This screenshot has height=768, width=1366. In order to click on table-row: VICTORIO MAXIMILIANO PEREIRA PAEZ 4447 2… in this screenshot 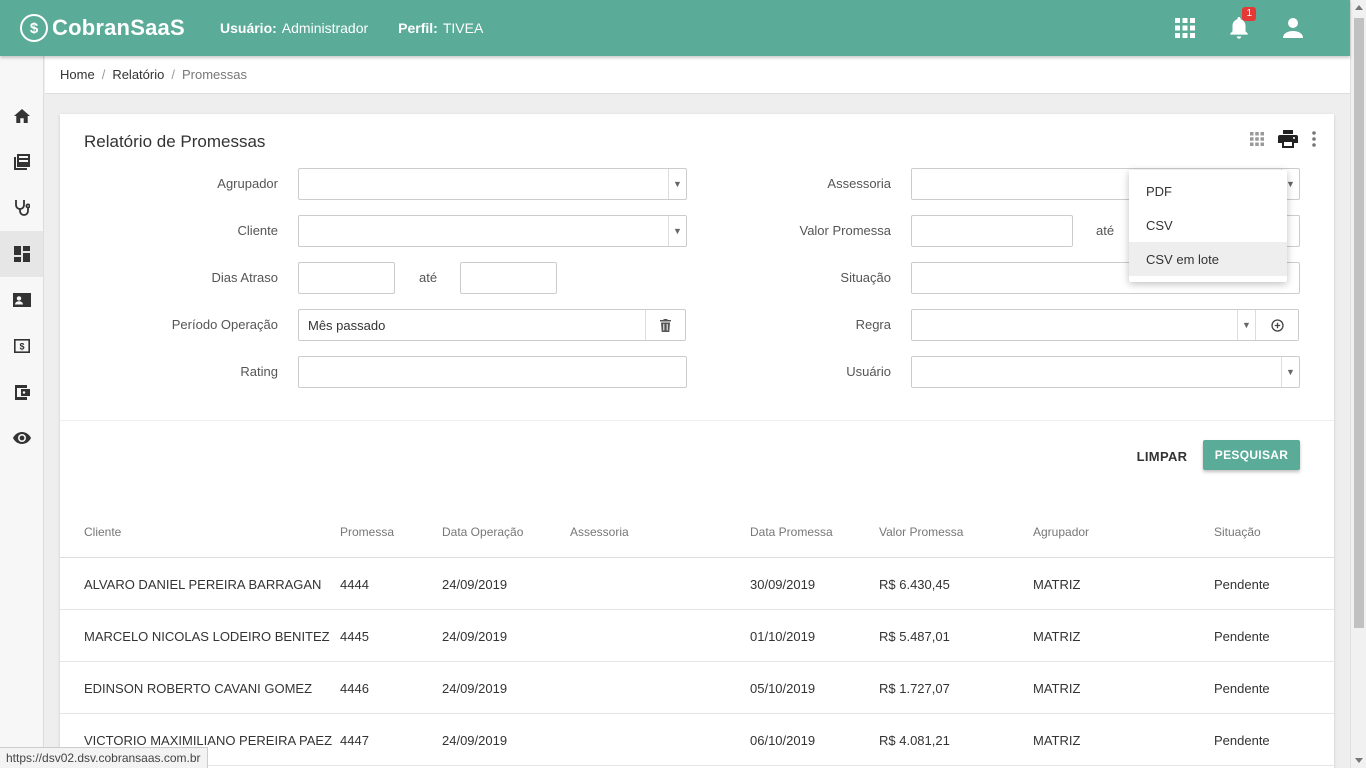, I will do `click(697, 740)`.